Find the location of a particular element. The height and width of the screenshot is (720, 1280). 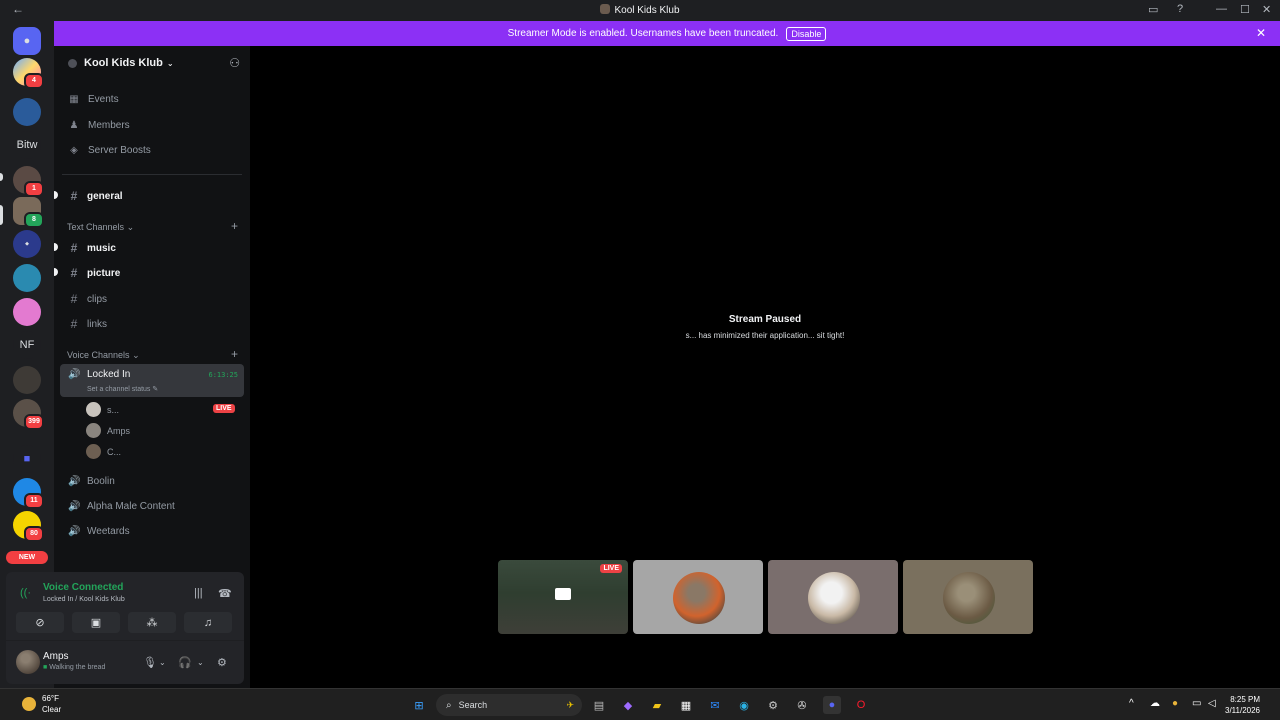

noise-suppression-icon: ||| is located at coordinates (198, 593).